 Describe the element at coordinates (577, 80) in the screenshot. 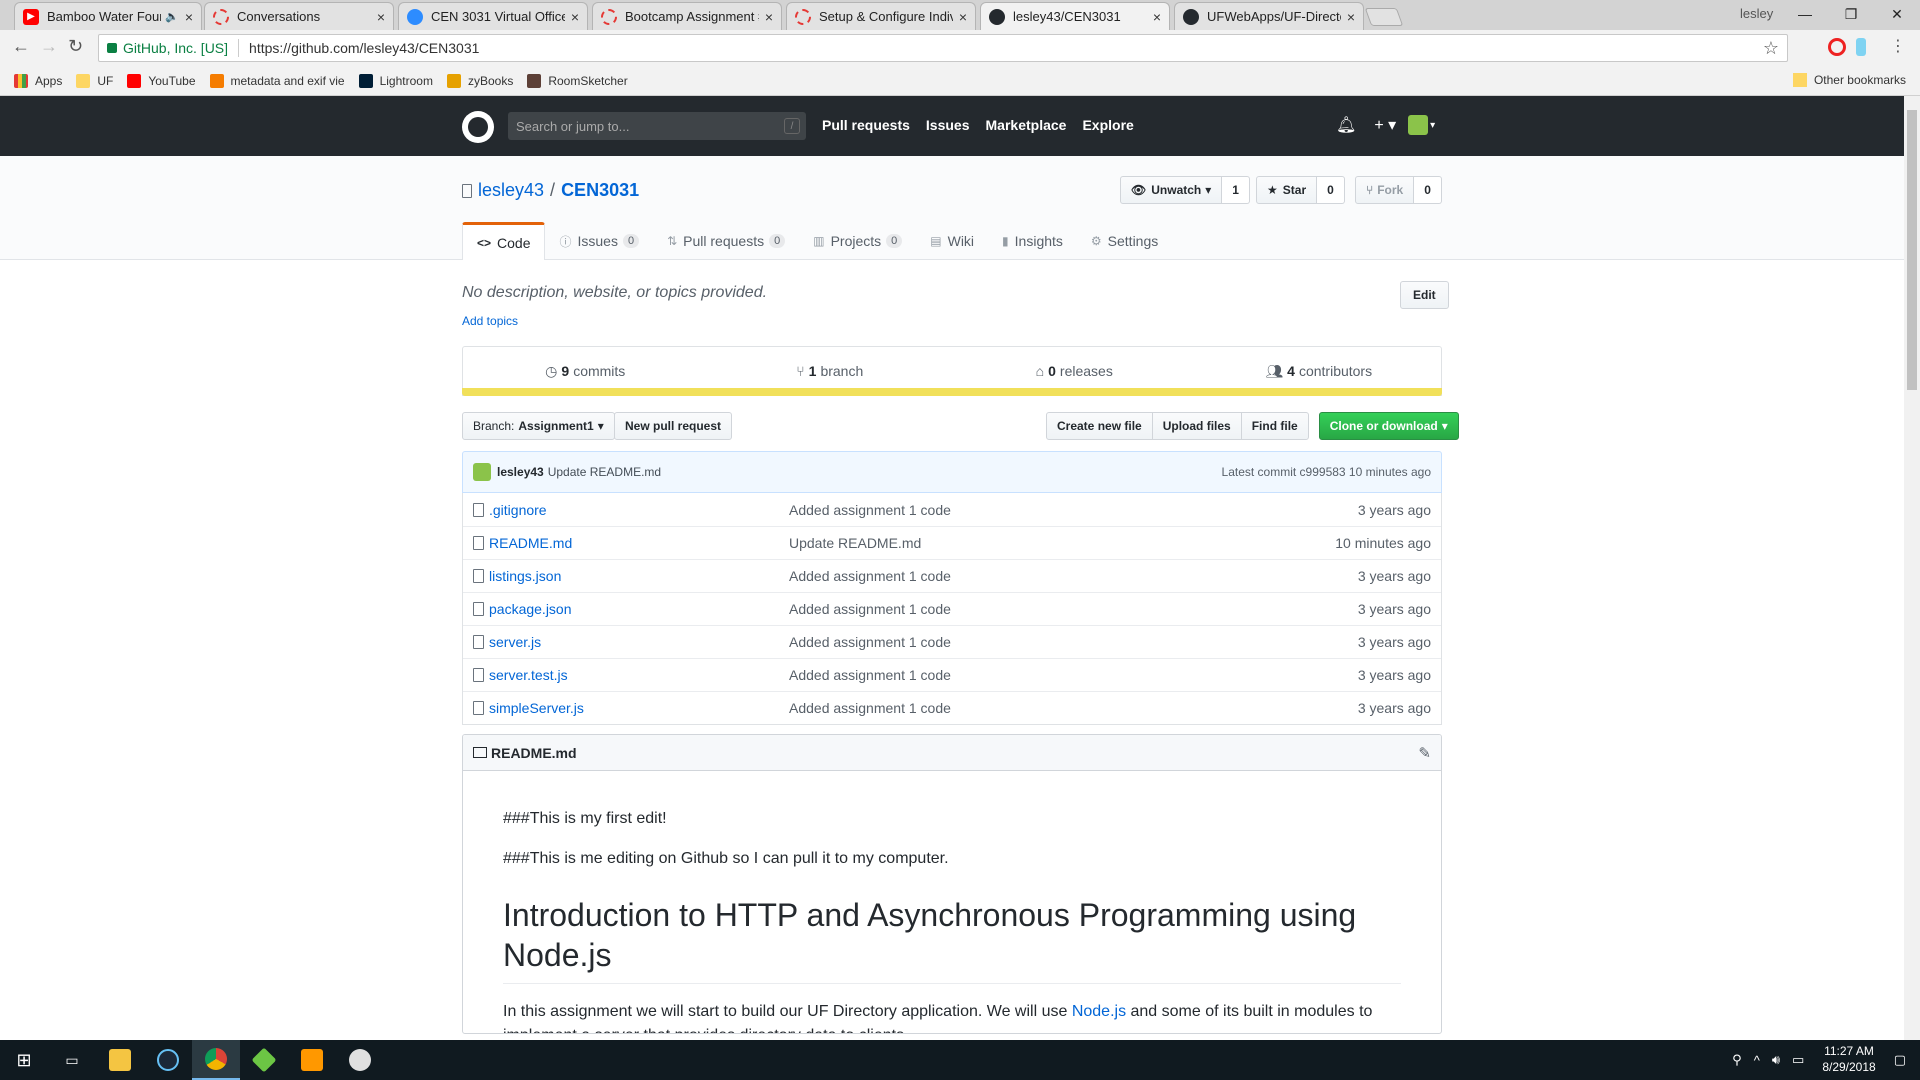

I see `bookmark-roomsketcher: RoomSketcher` at that location.